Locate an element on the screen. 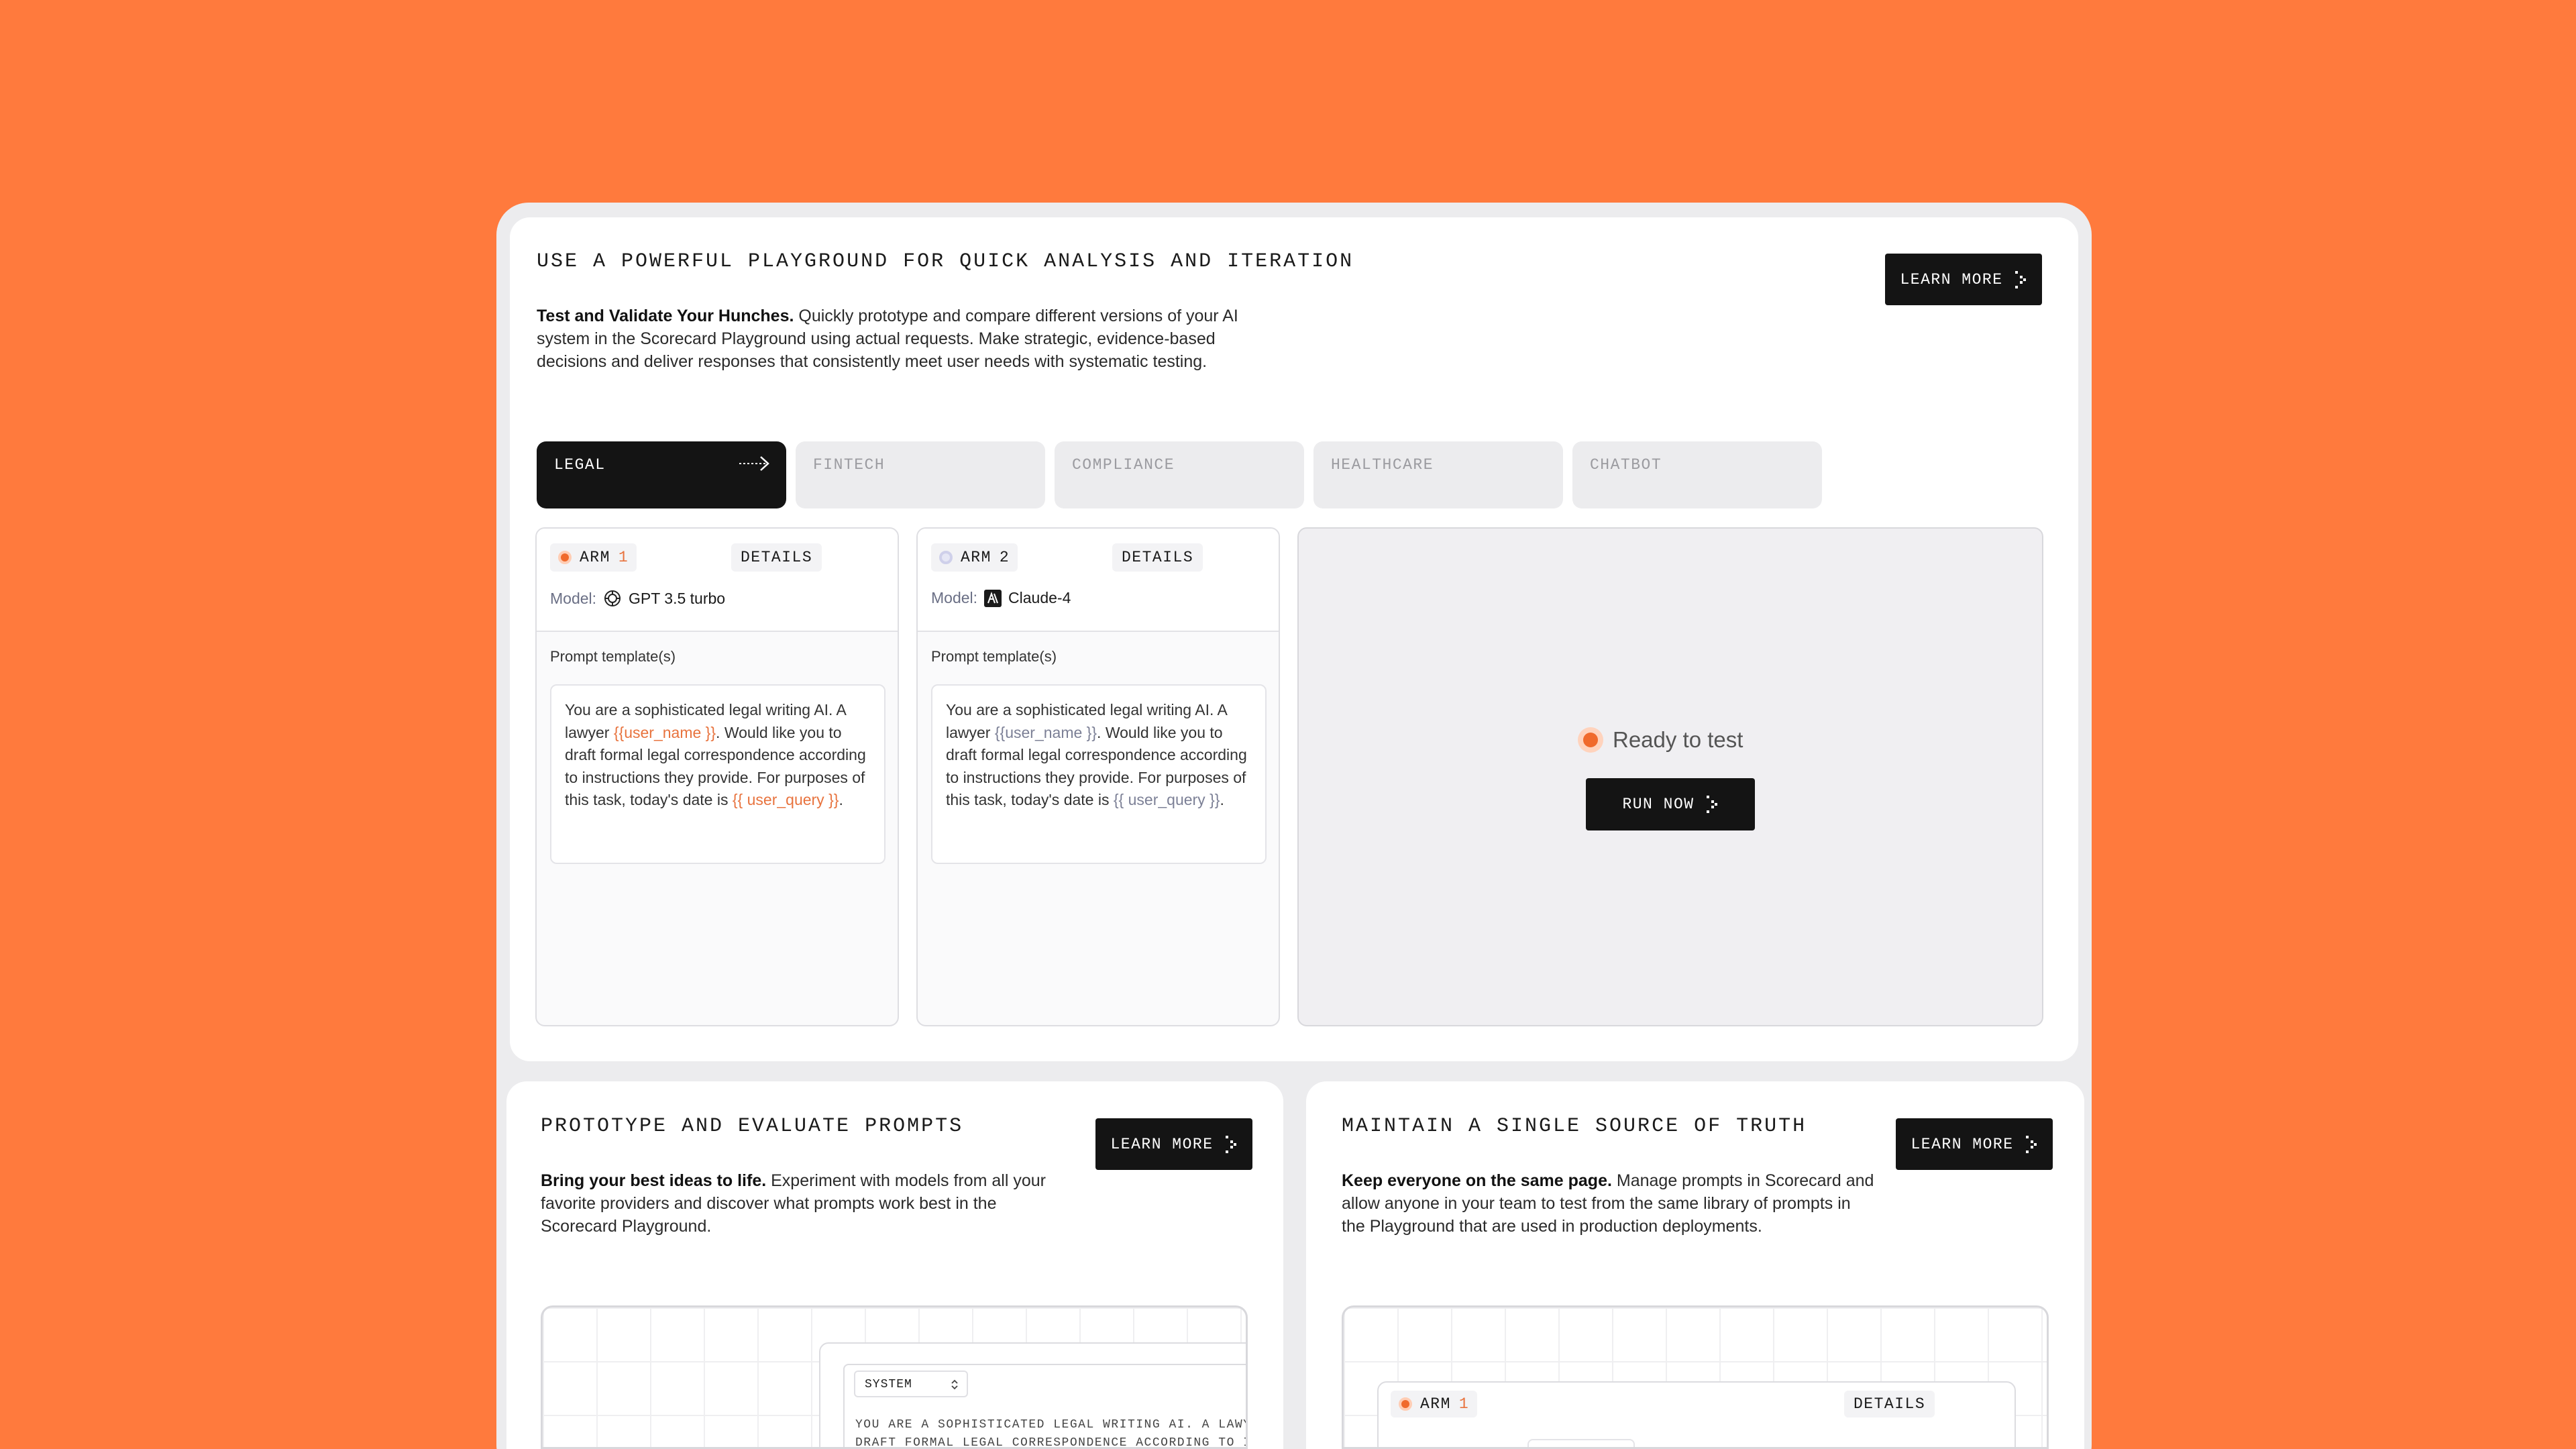  tab-fintech: FINTECH is located at coordinates (920, 474).